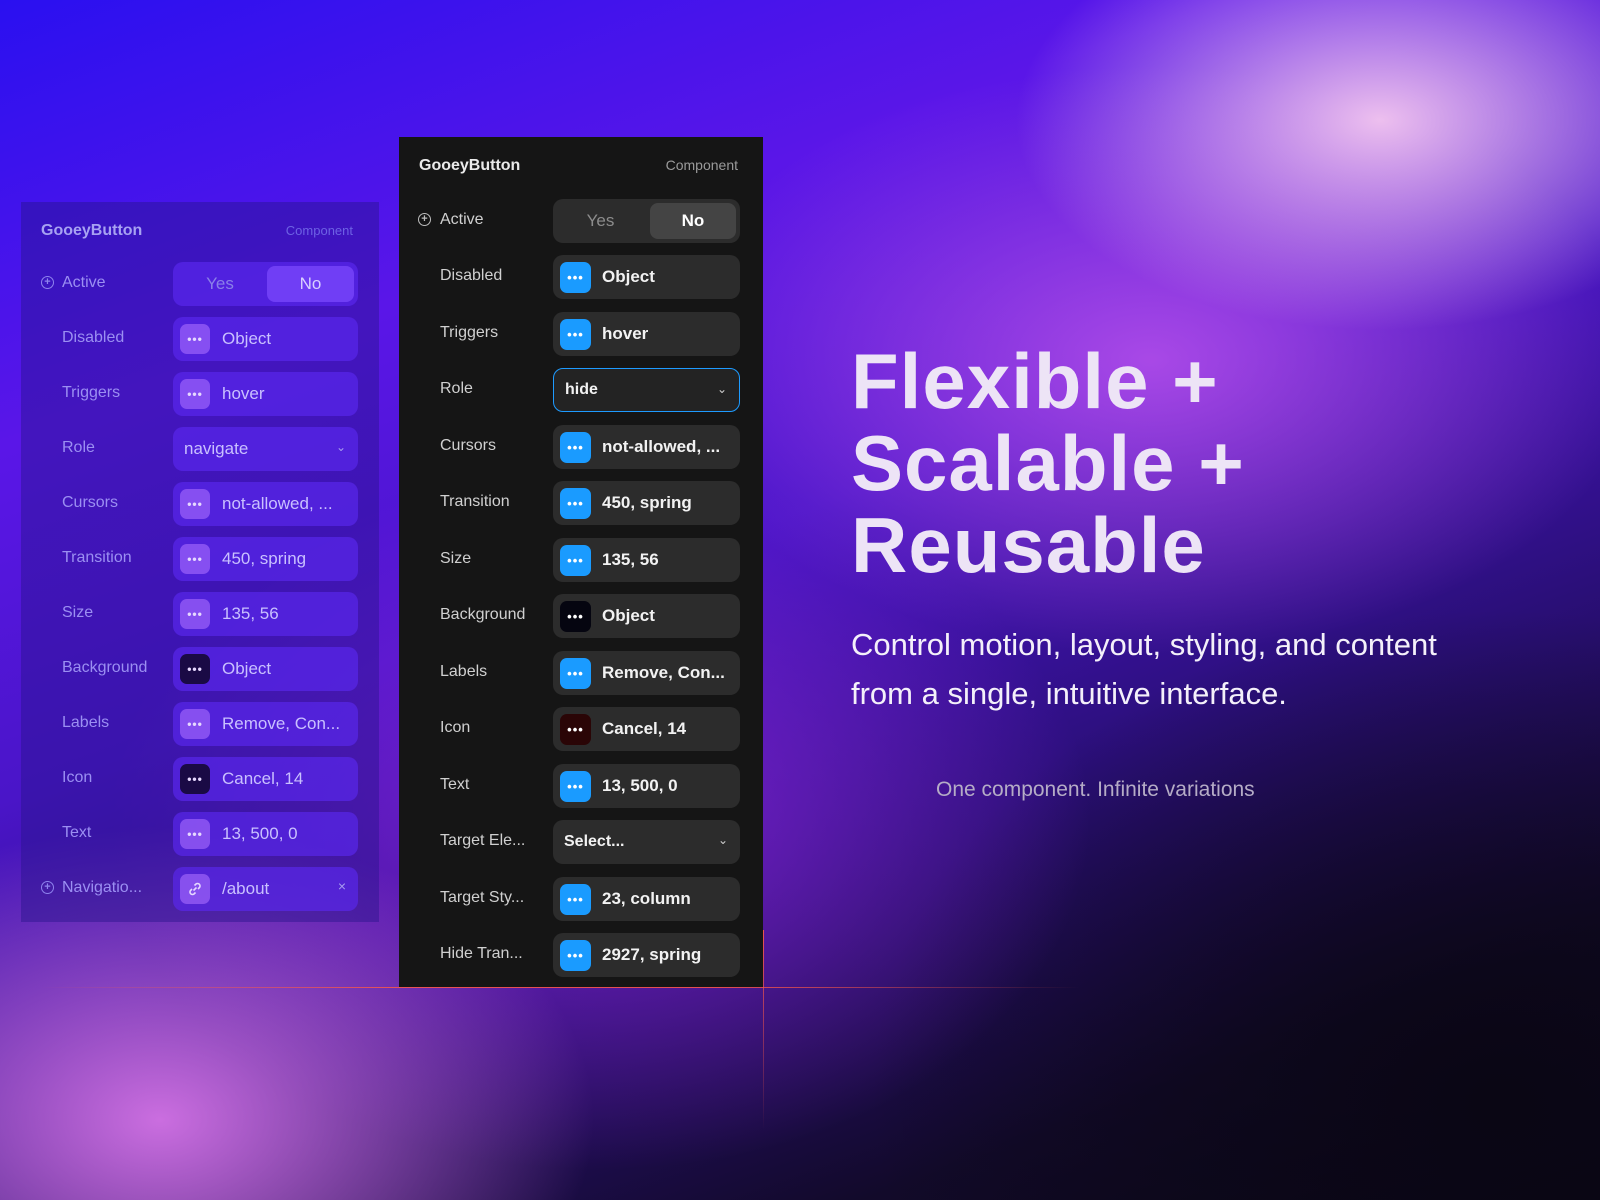 The image size is (1600, 1200). What do you see at coordinates (1095, 789) in the screenshot?
I see `hero-tagline: One component. Infinite variations` at bounding box center [1095, 789].